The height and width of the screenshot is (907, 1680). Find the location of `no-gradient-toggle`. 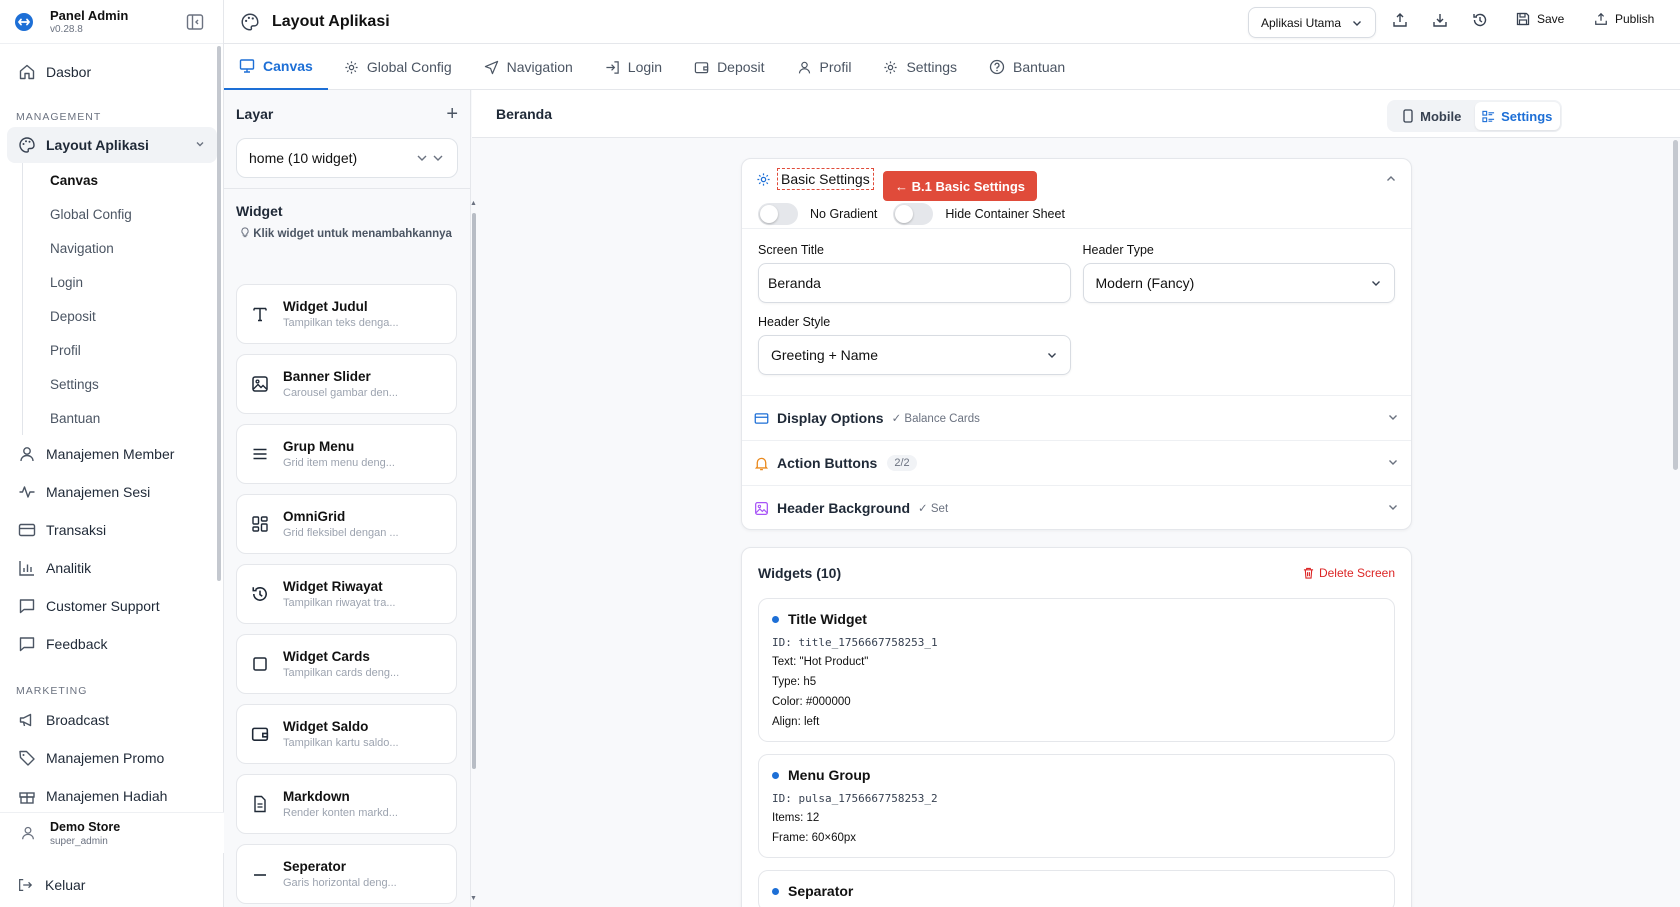

no-gradient-toggle is located at coordinates (778, 213).